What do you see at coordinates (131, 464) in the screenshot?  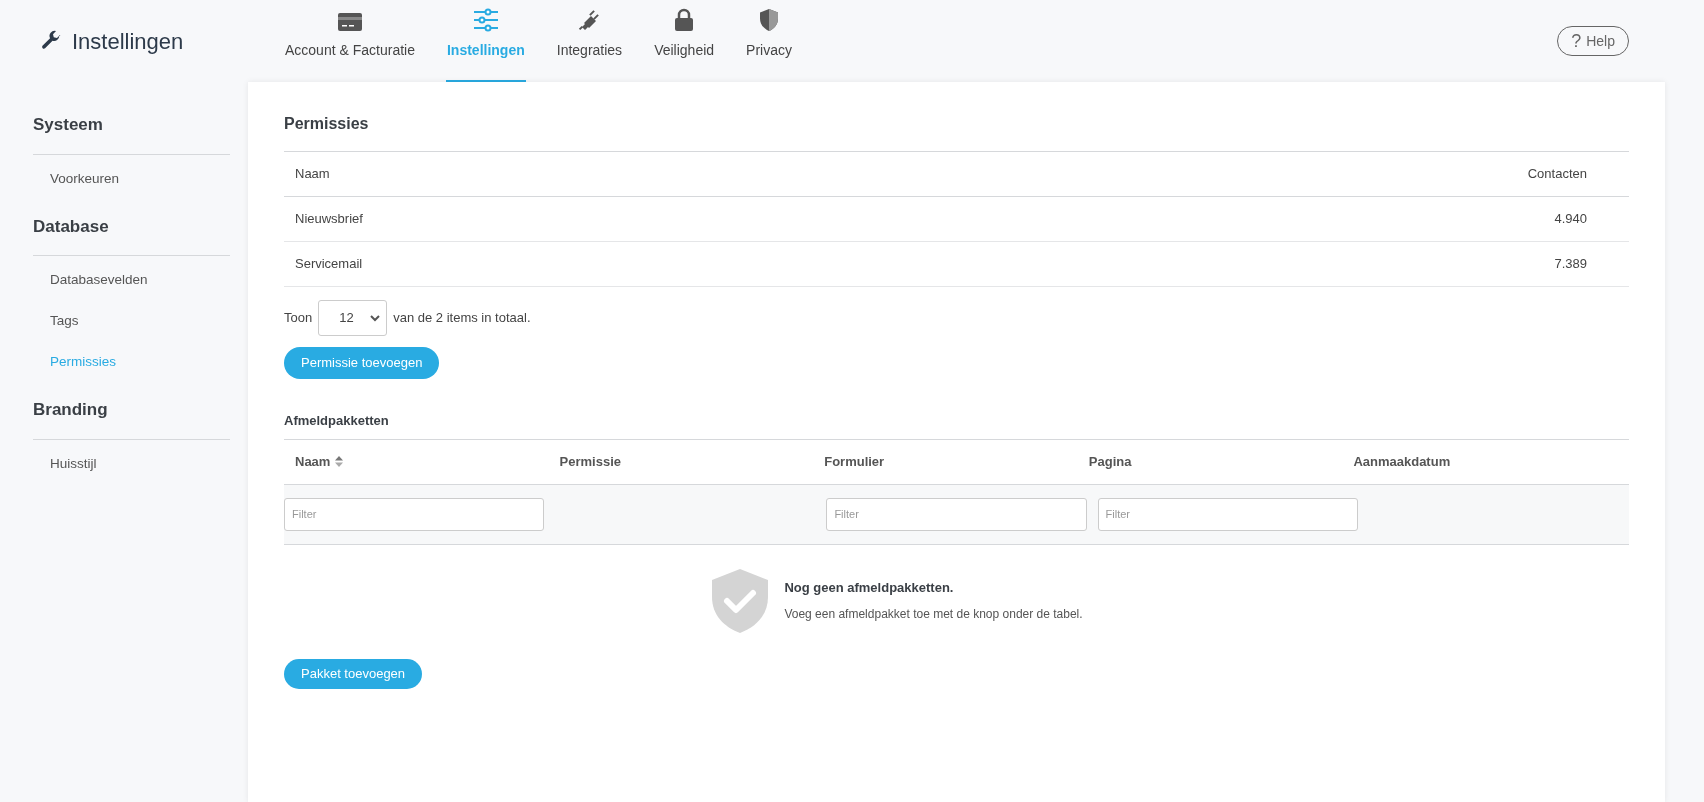 I see `sidebar-item: Huisstijl` at bounding box center [131, 464].